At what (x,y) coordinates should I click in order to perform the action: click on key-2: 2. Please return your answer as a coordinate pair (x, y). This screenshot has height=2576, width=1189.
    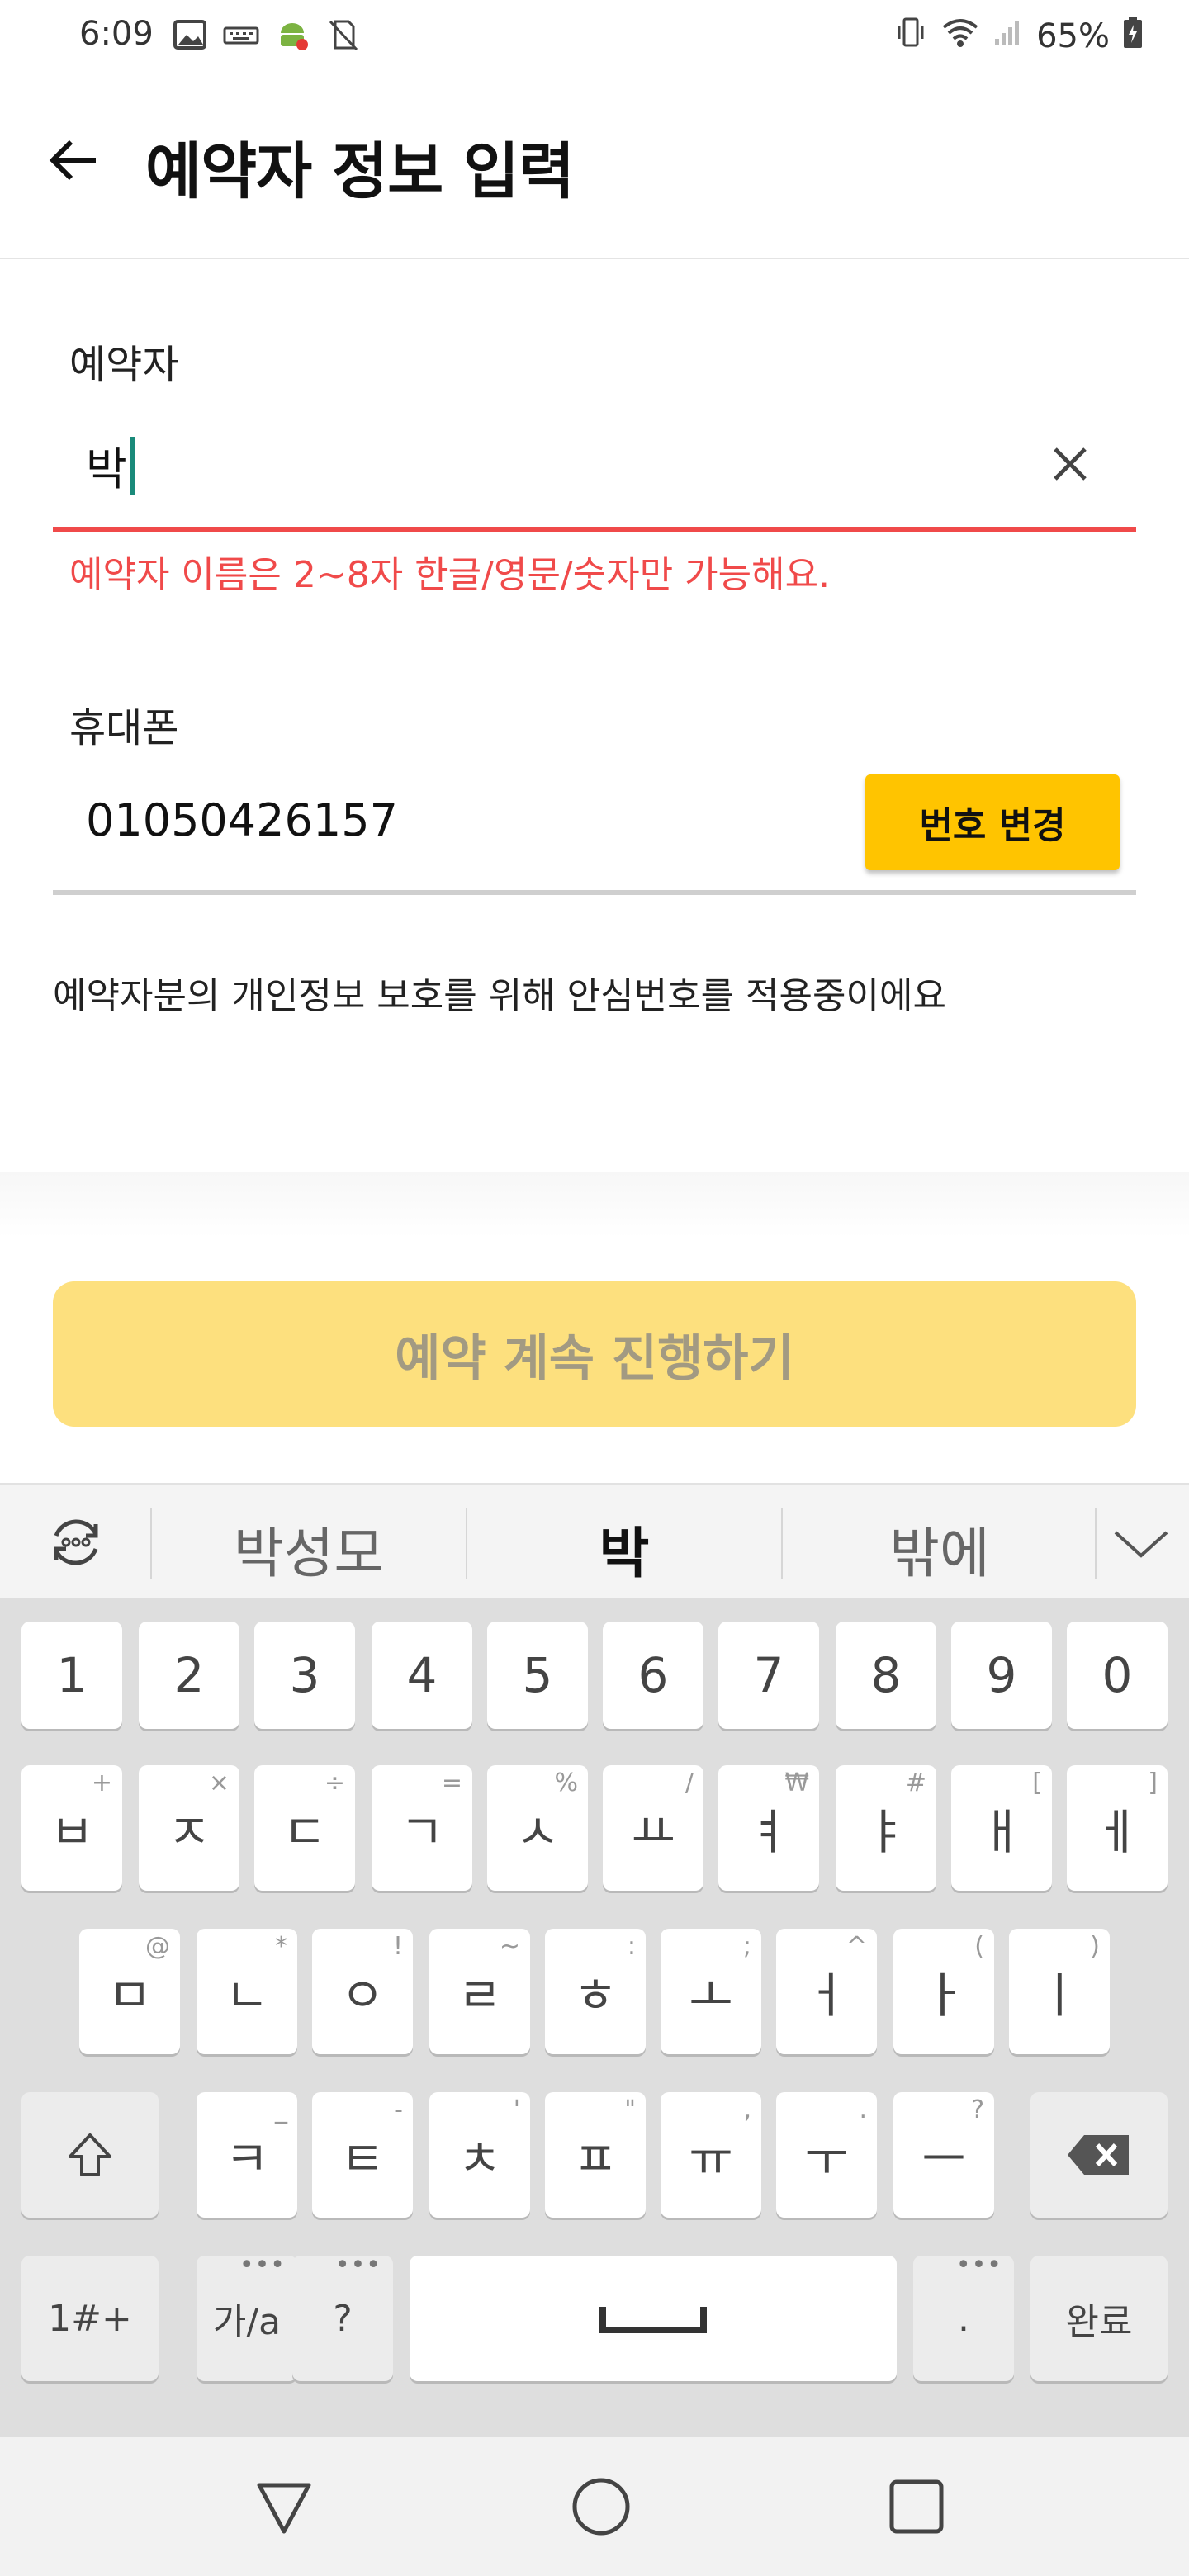
    Looking at the image, I should click on (189, 1675).